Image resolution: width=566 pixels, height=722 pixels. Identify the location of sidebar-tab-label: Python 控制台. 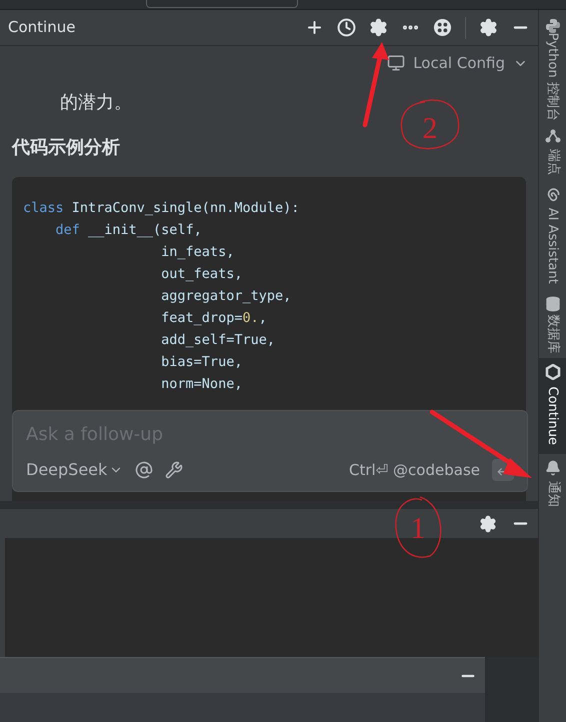
(553, 77).